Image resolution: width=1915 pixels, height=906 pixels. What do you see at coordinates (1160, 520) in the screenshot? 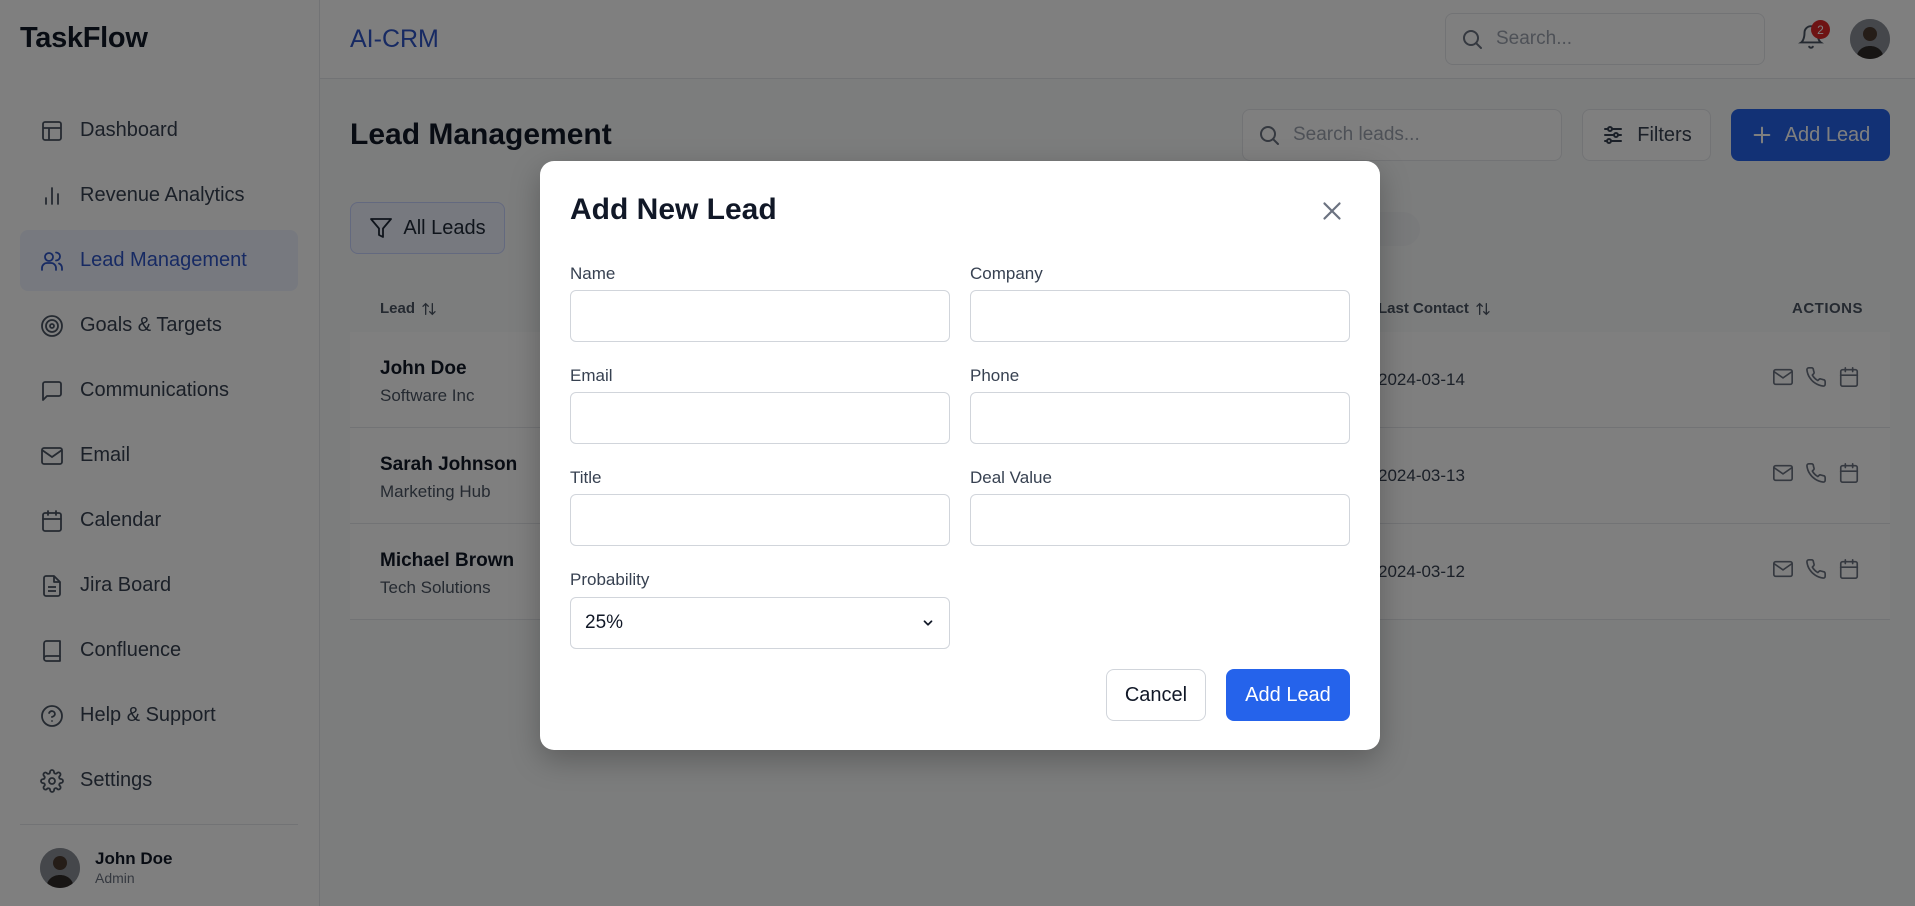
I see `deal-value-field` at bounding box center [1160, 520].